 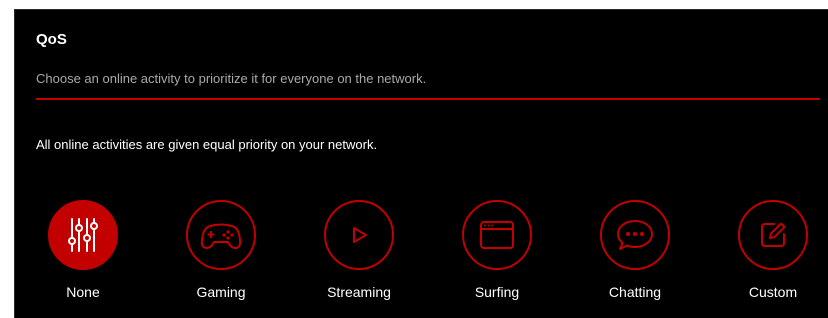 I want to click on activity-streaming-circle, so click(x=359, y=235).